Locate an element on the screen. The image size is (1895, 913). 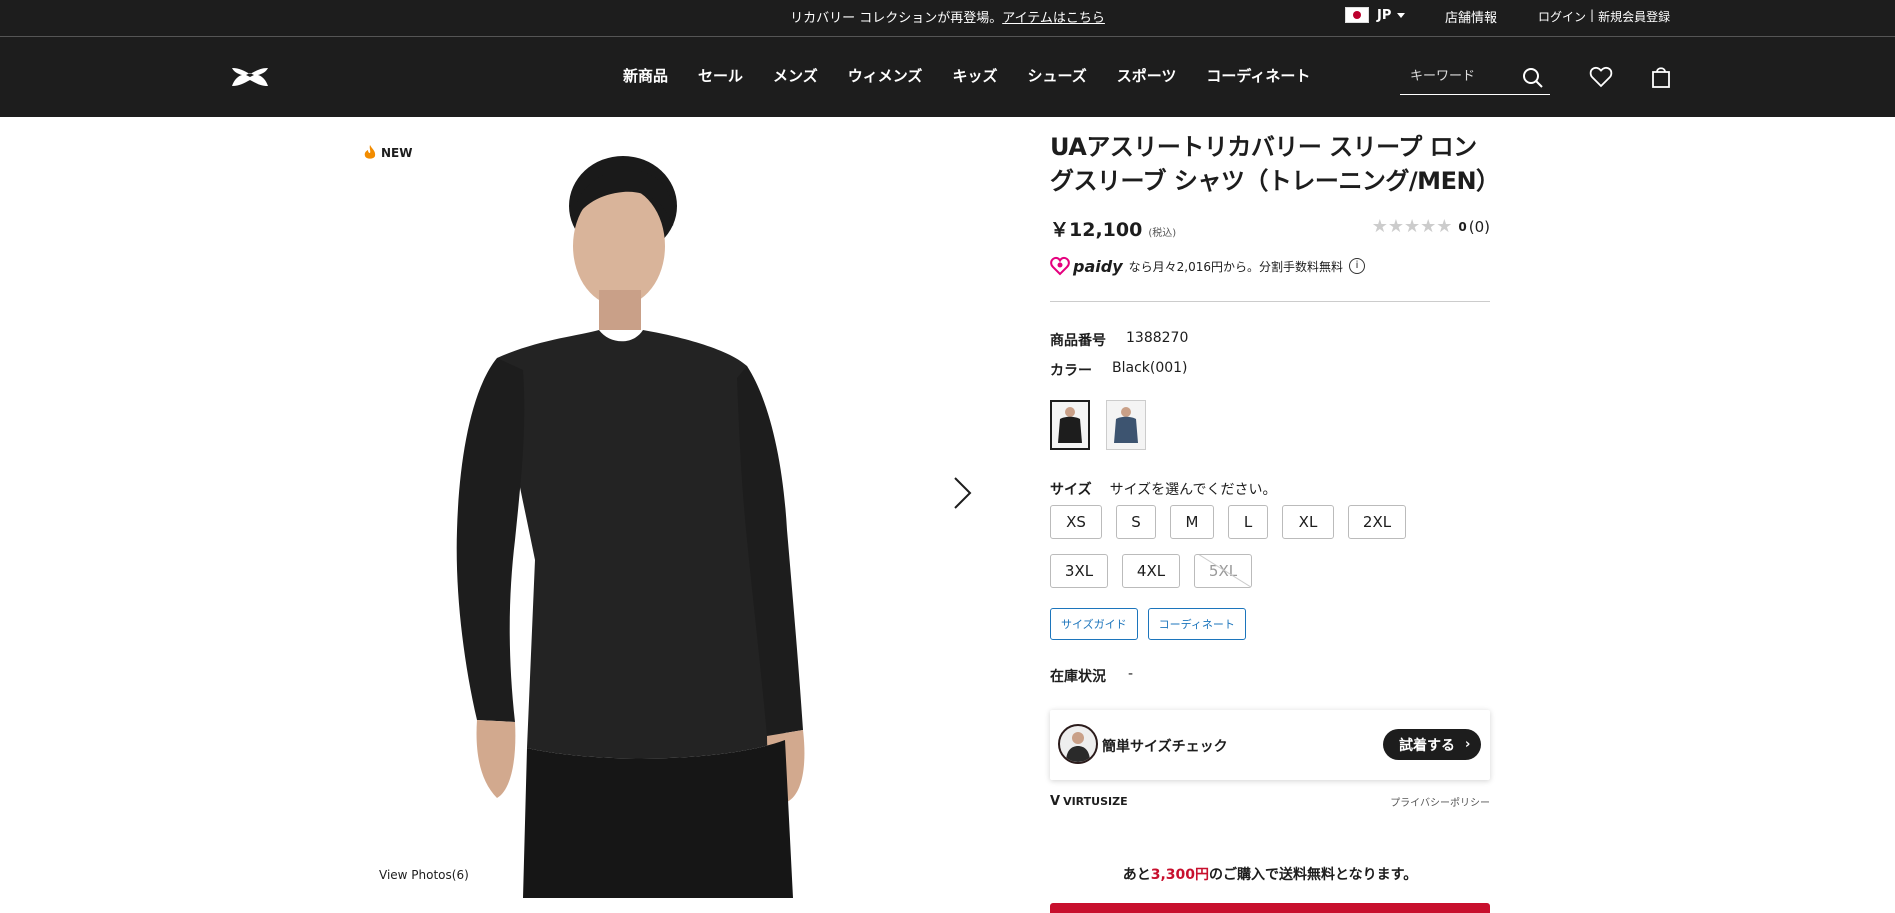
size-prompt: サイズを選んでください。 is located at coordinates (1193, 490).